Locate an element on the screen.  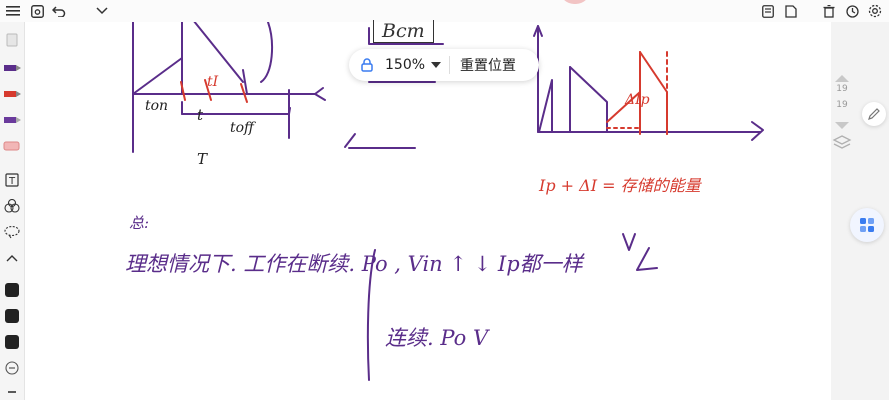
highlighter-purple-icon is located at coordinates (12, 119).